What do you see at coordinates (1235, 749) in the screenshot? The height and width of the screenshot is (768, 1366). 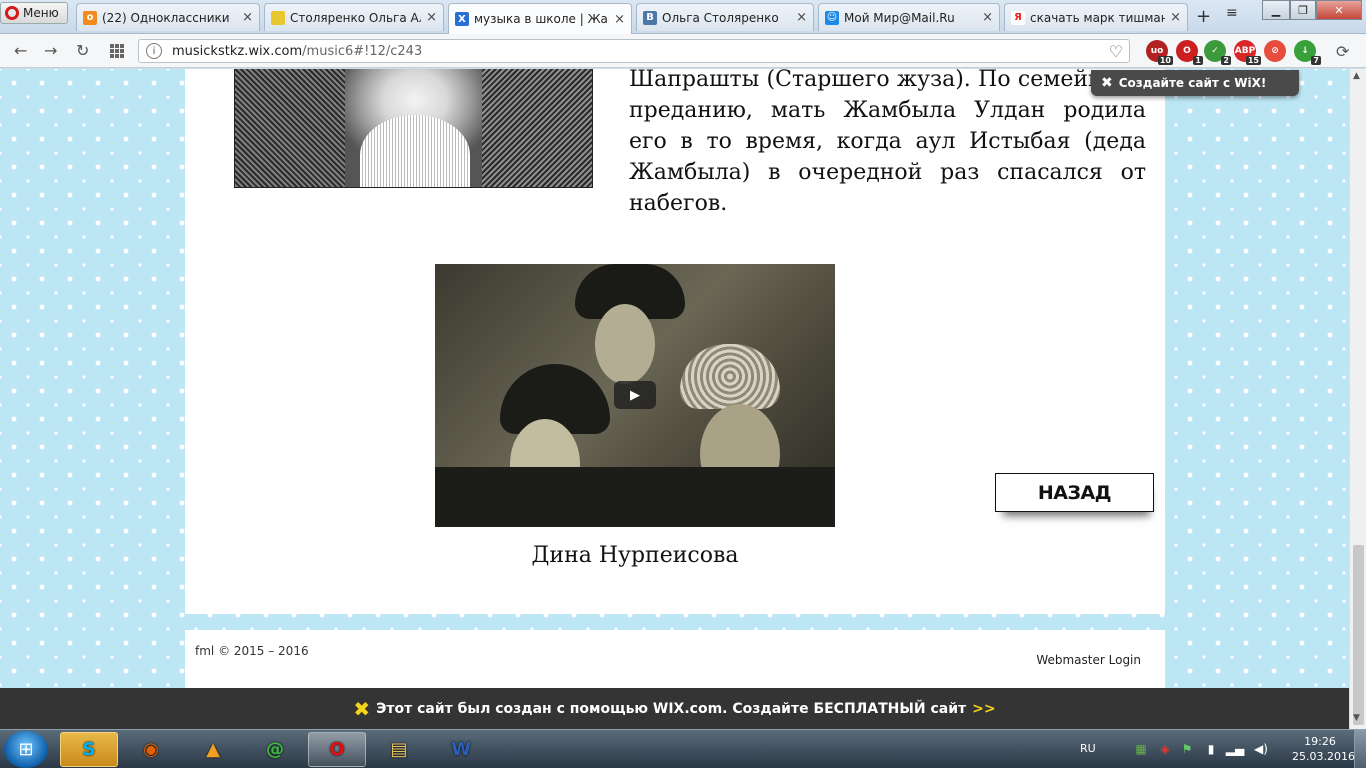 I see `signal-tray-icon: ▂▄` at bounding box center [1235, 749].